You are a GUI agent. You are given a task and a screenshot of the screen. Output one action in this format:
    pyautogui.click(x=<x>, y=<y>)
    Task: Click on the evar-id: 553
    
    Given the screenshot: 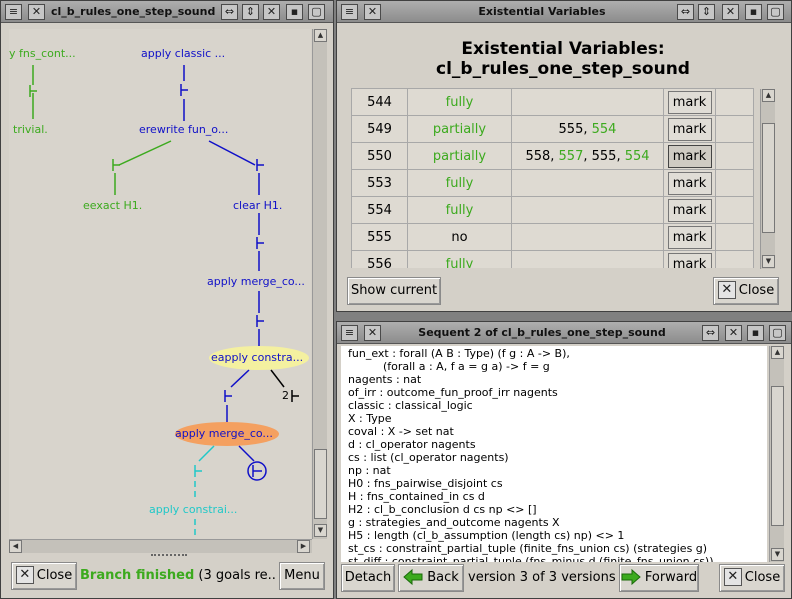 What is the action you would take?
    pyautogui.click(x=379, y=183)
    